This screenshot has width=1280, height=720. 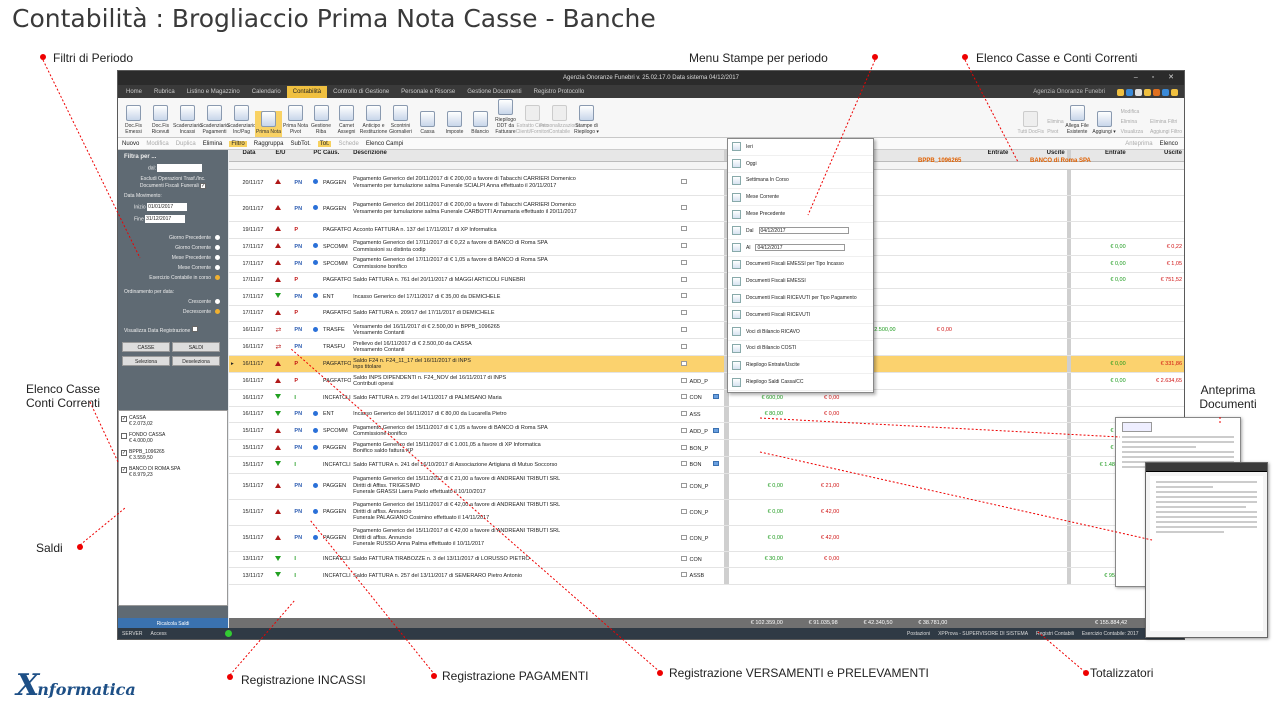 What do you see at coordinates (1169, 144) in the screenshot?
I see `toolbar-elenco-button: Elenco` at bounding box center [1169, 144].